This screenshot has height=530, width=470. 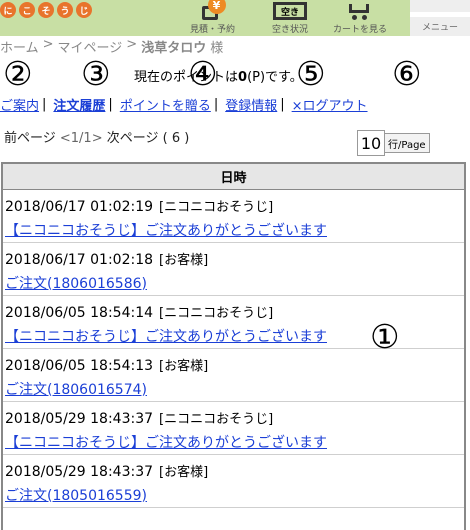 I want to click on rows-per-page: 10 行/Page, so click(x=393, y=143).